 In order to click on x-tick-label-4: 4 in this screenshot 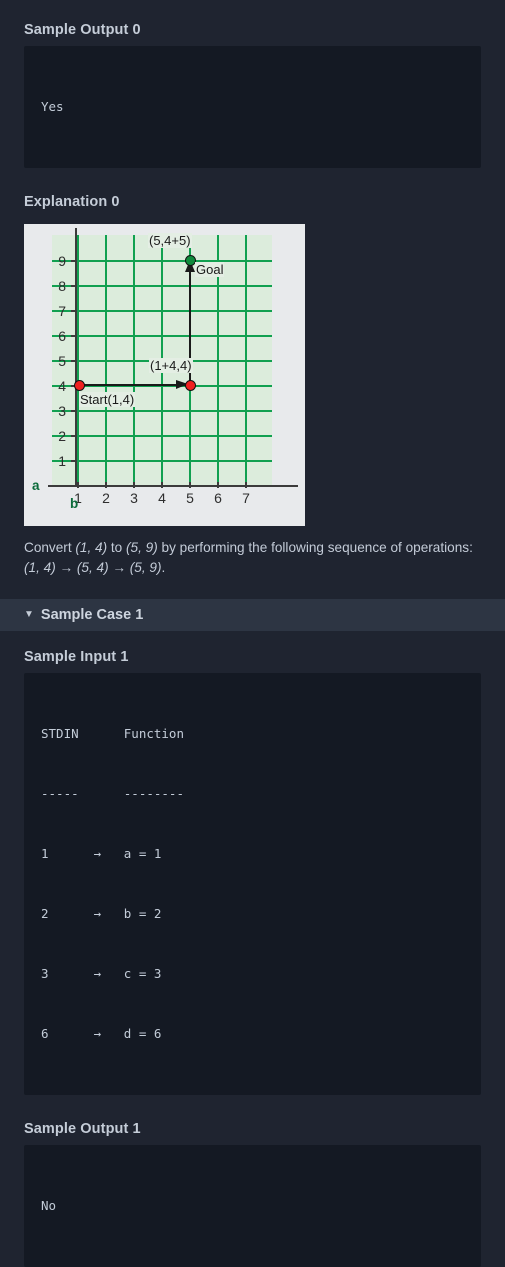, I will do `click(162, 498)`.